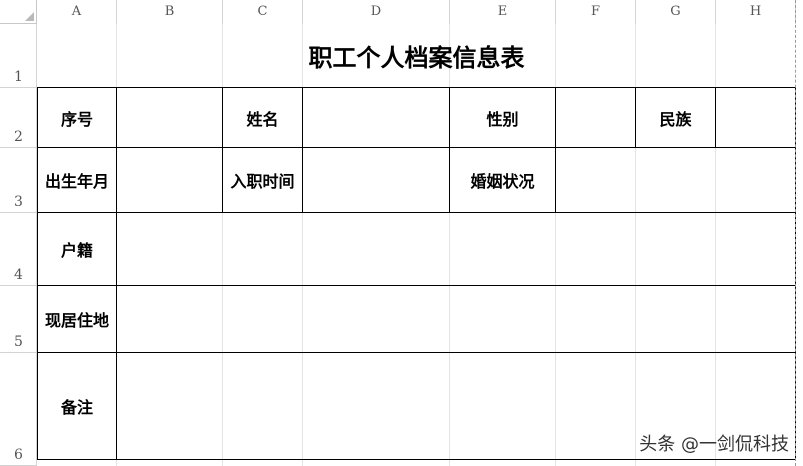 Image resolution: width=803 pixels, height=466 pixels. I want to click on cell-h2, so click(756, 118).